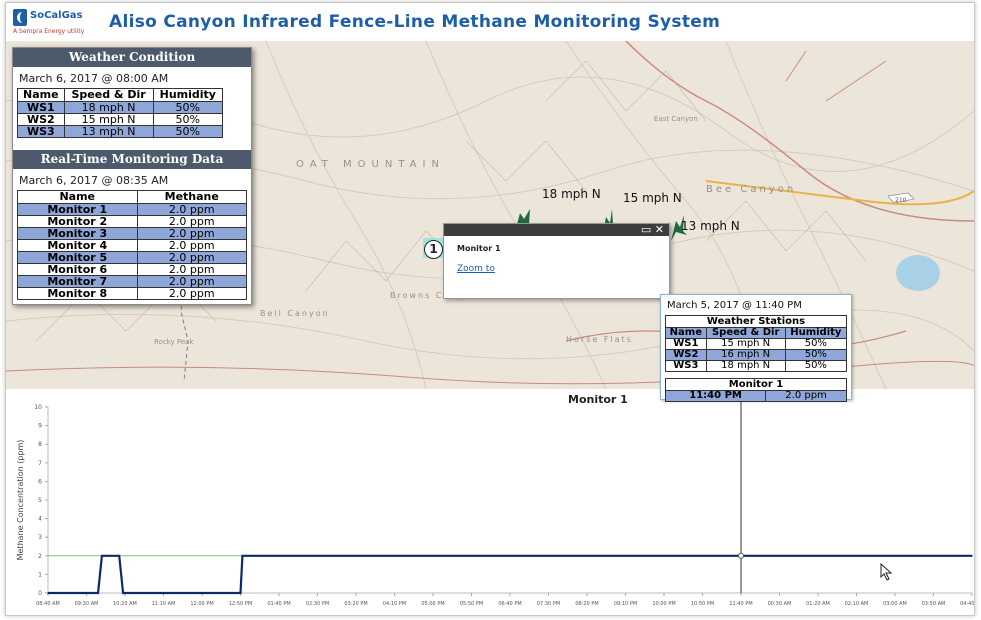  What do you see at coordinates (77, 293) in the screenshot?
I see `table-cell: Monitor 8` at bounding box center [77, 293].